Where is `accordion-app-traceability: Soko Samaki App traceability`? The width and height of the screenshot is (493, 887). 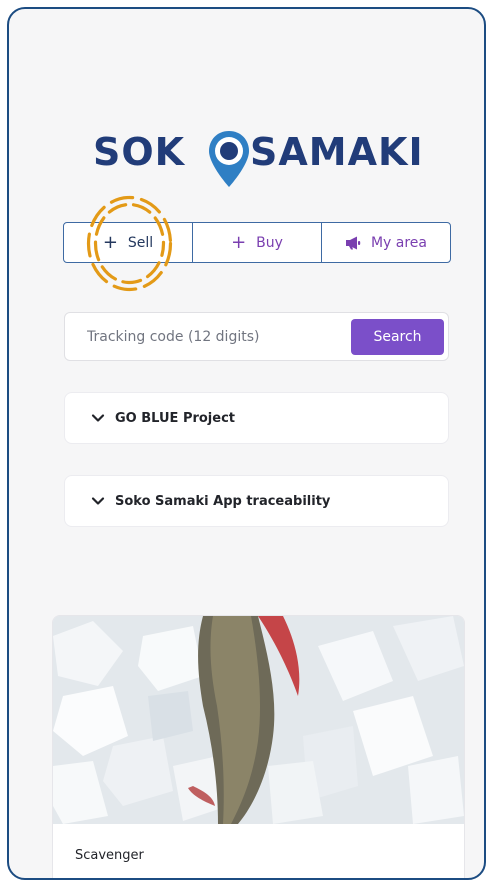
accordion-app-traceability: Soko Samaki App traceability is located at coordinates (256, 501).